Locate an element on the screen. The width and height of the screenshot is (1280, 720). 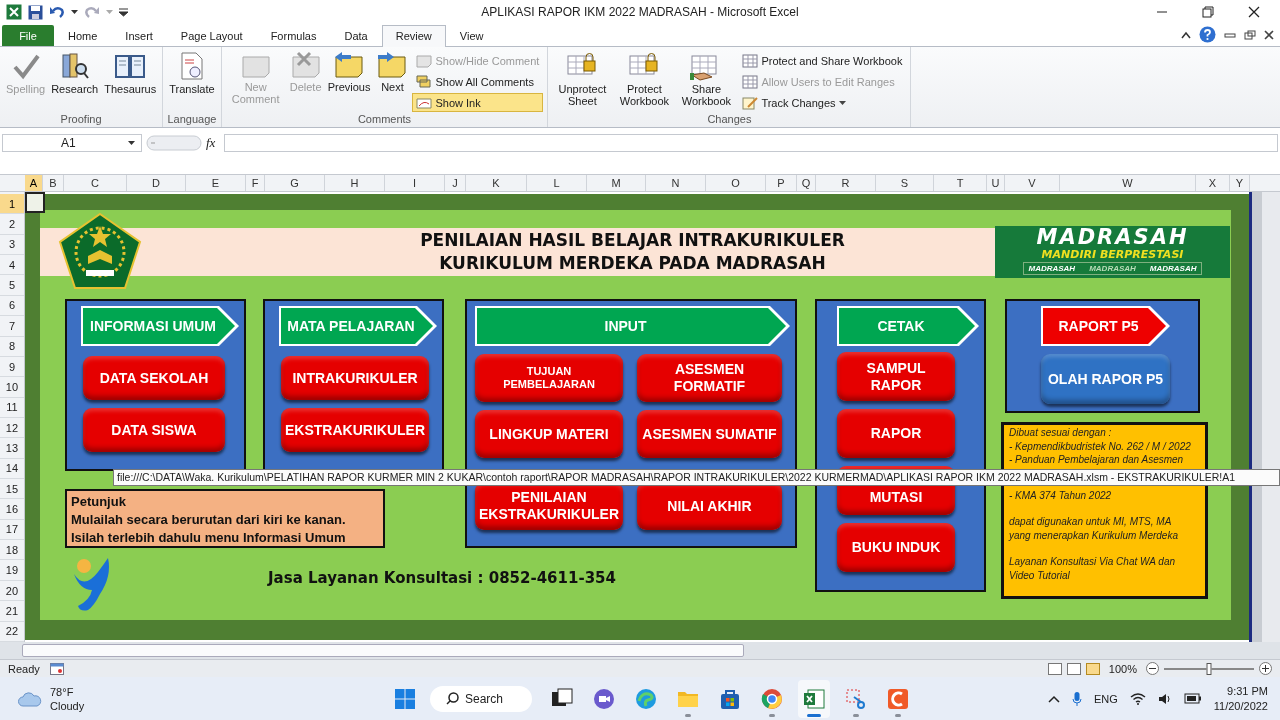
row-header: 2 is located at coordinates (12, 224).